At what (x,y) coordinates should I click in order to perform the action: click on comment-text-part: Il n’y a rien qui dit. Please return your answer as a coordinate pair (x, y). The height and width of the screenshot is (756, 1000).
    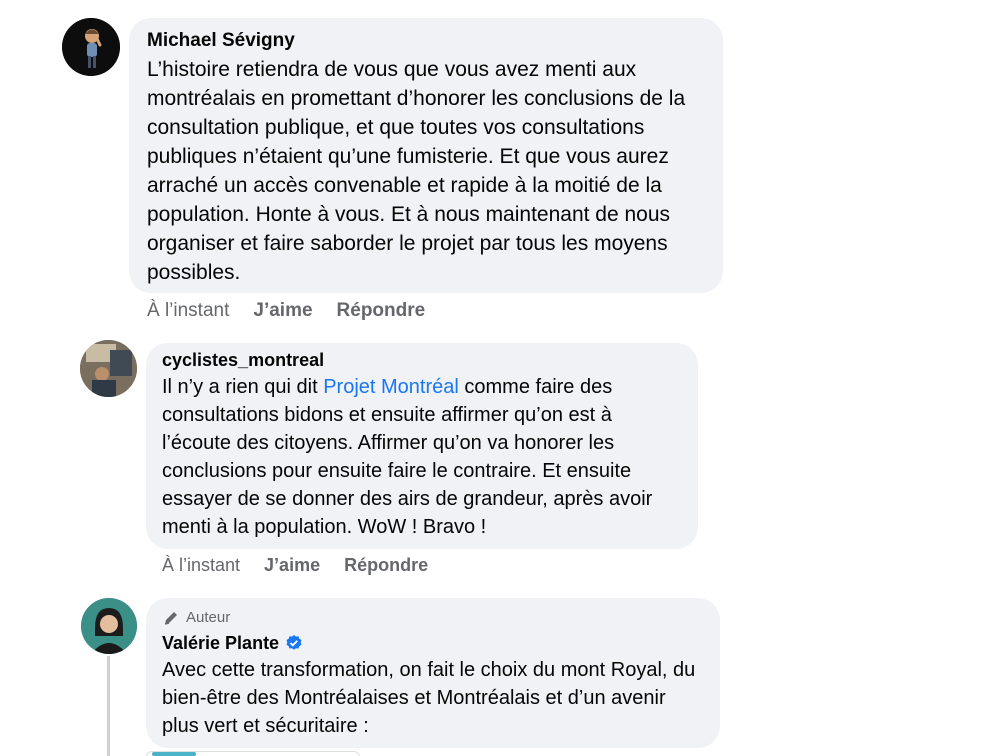
    Looking at the image, I should click on (243, 387).